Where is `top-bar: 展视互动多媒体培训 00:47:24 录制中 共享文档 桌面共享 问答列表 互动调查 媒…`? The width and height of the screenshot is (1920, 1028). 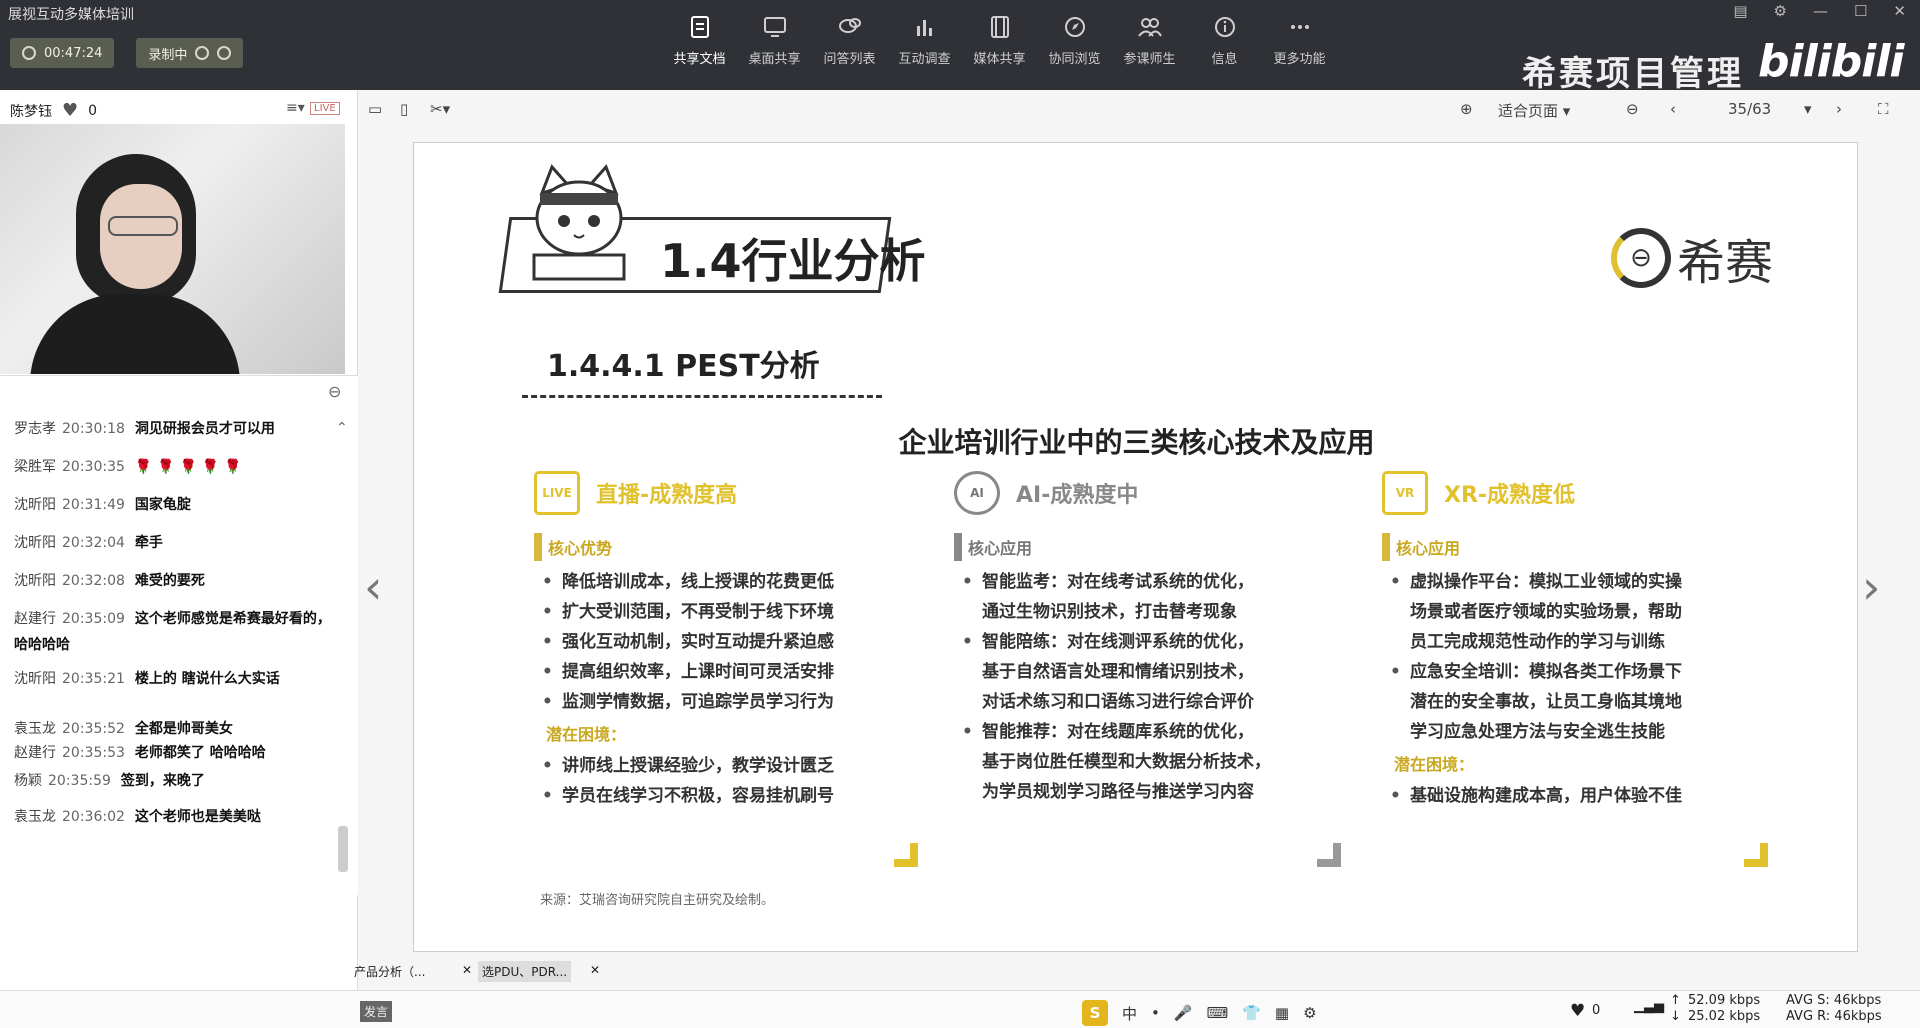
top-bar: 展视互动多媒体培训 00:47:24 录制中 共享文档 桌面共享 问答列表 互动调查 媒… is located at coordinates (960, 47).